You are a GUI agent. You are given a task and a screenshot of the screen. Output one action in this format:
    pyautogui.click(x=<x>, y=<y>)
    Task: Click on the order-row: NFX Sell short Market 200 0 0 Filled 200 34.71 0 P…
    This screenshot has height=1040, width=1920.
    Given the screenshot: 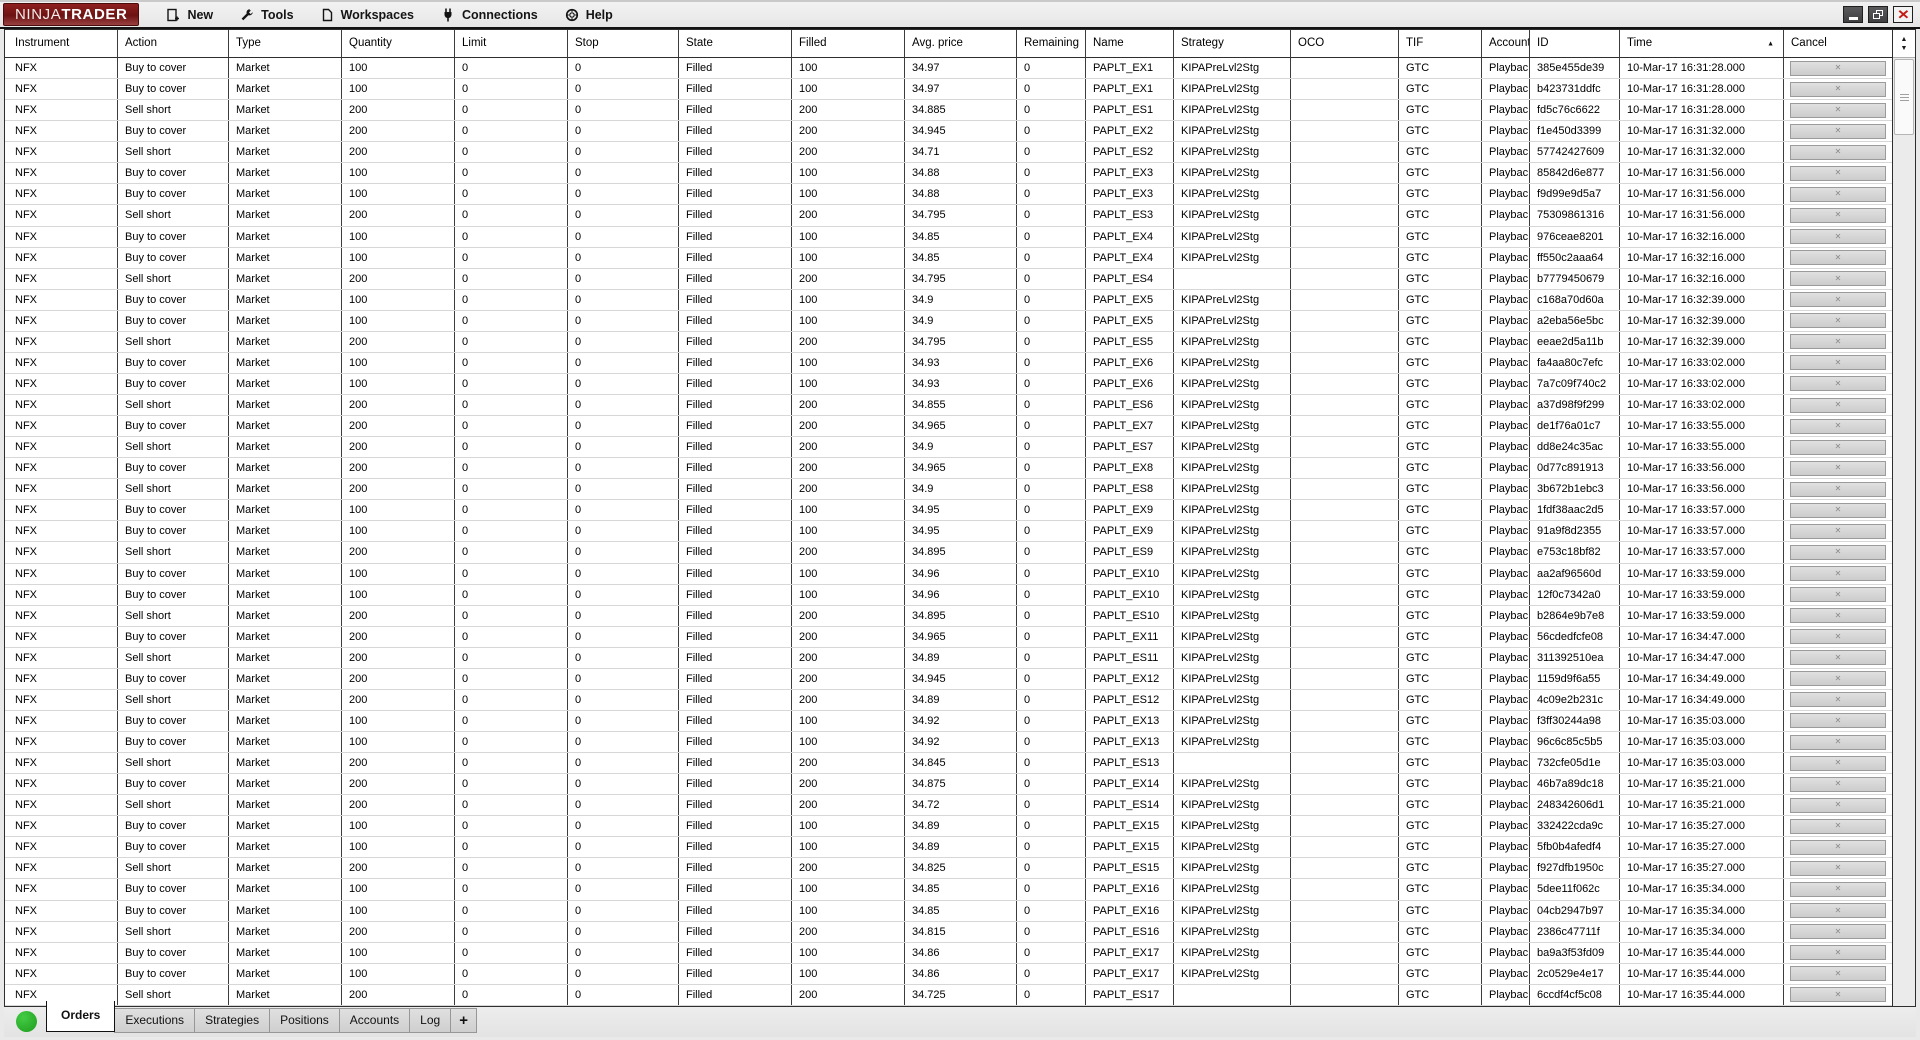 What is the action you would take?
    pyautogui.click(x=948, y=153)
    